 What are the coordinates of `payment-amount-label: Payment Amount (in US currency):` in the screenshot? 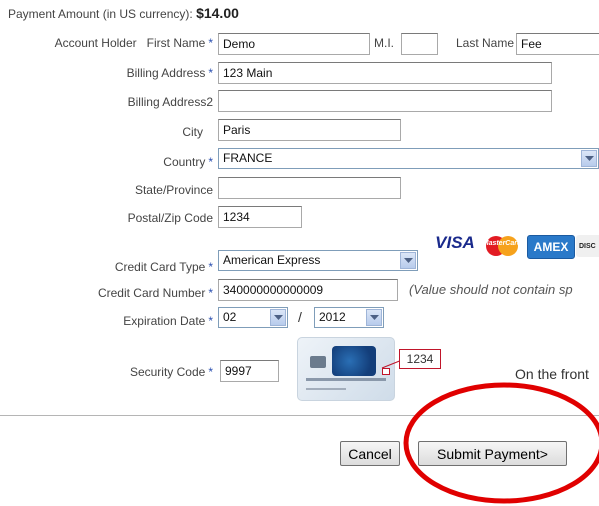 It's located at (100, 14).